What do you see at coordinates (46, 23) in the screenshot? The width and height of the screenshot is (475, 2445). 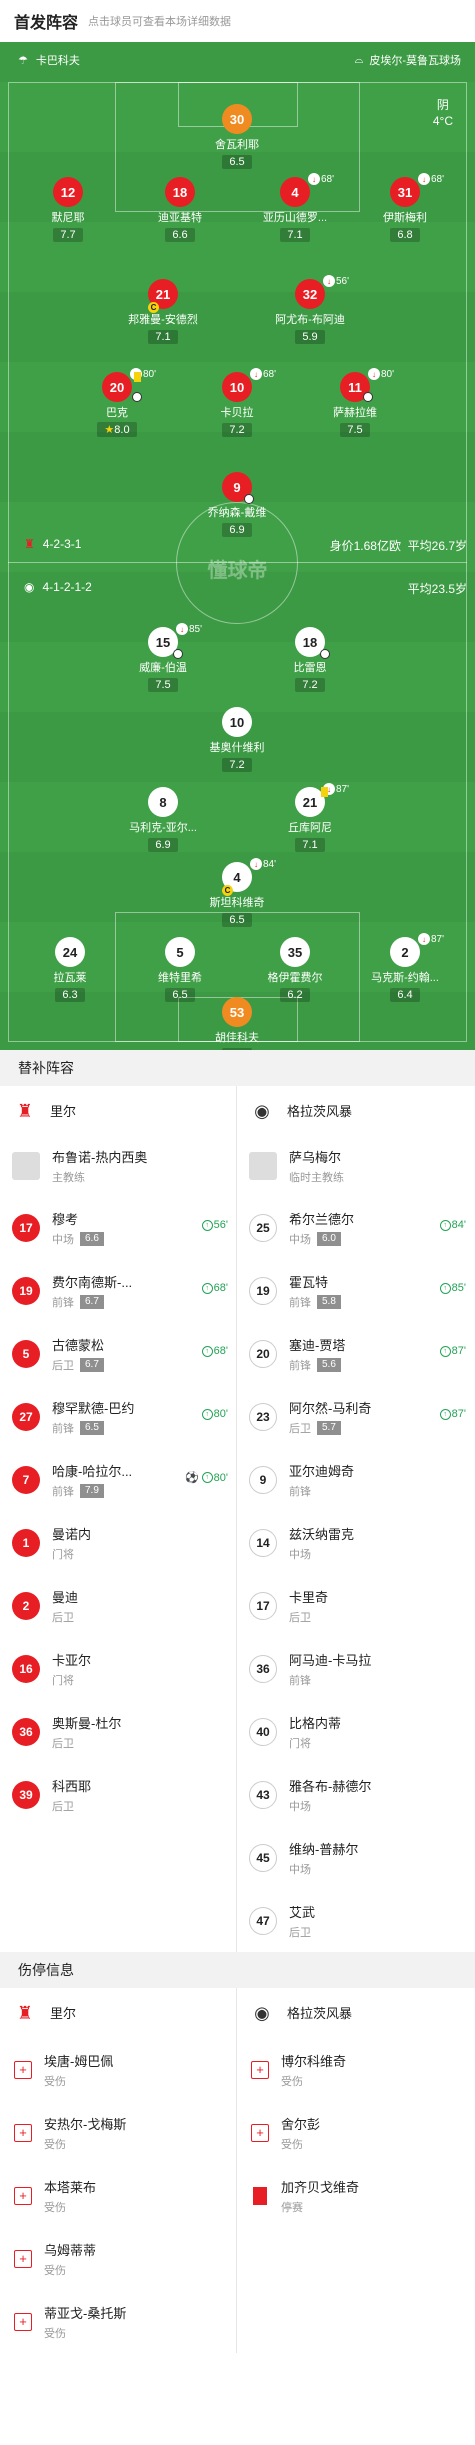 I see `page-title: 首发阵容` at bounding box center [46, 23].